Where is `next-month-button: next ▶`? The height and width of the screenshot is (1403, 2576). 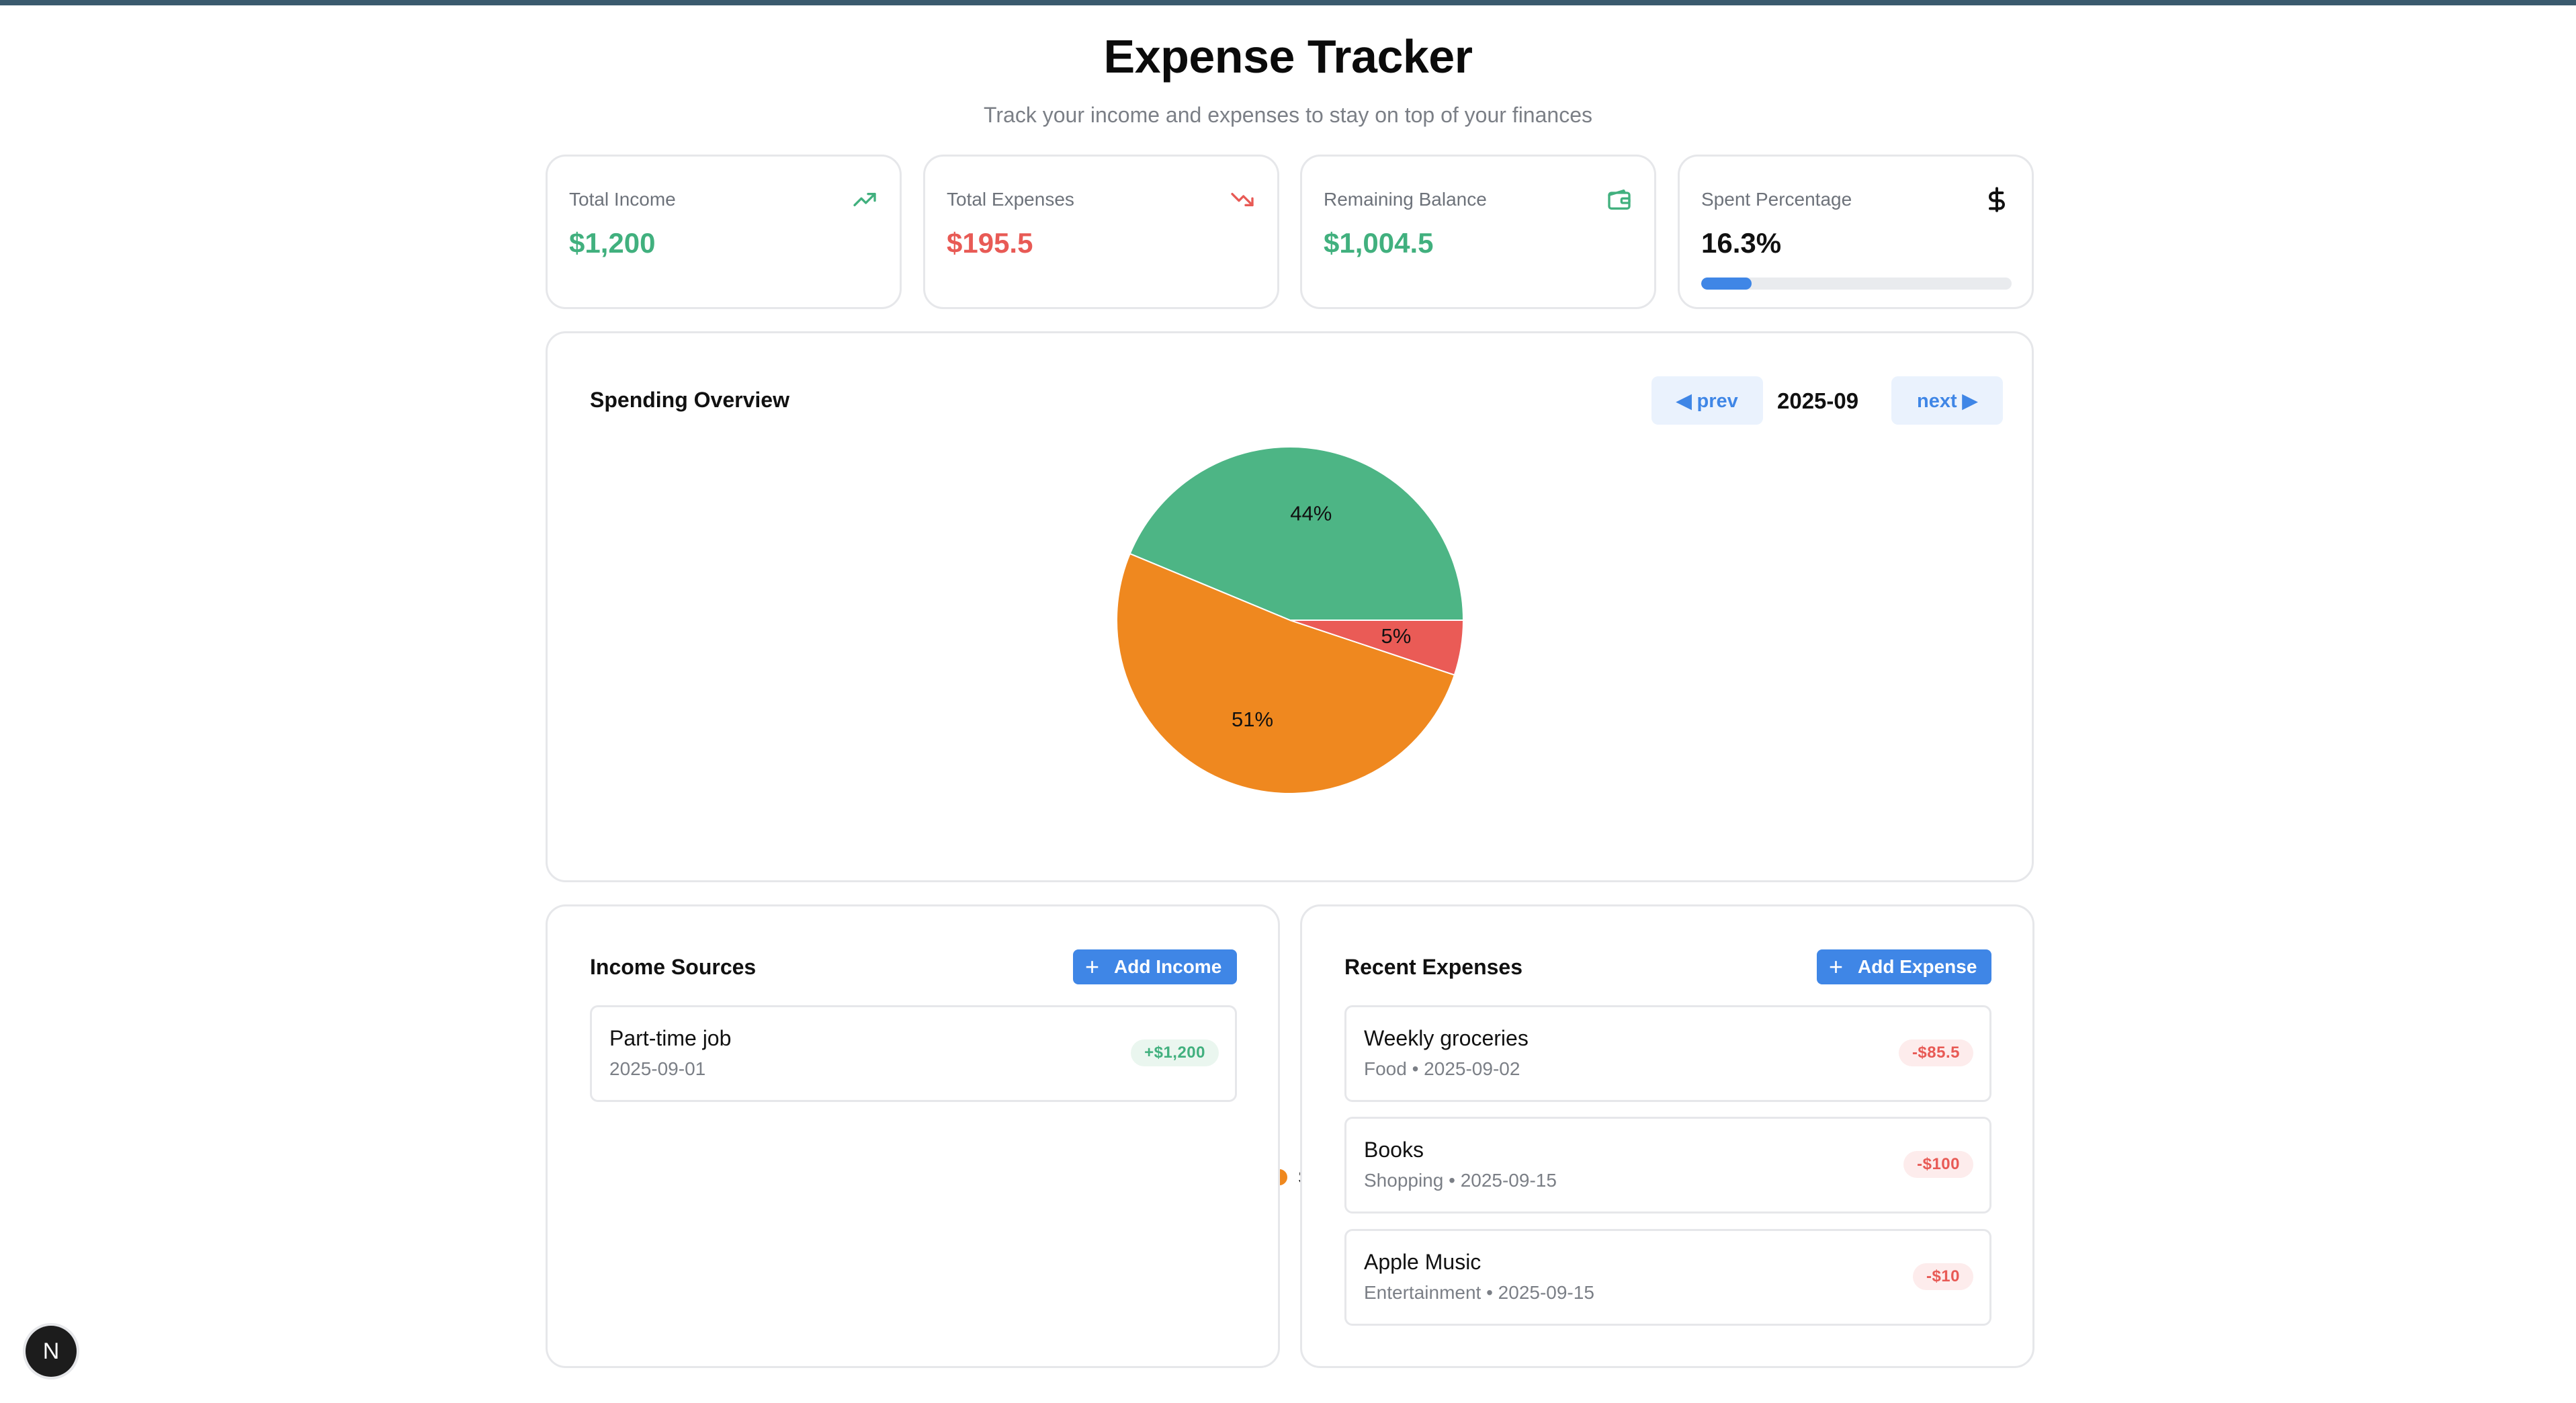 next-month-button: next ▶ is located at coordinates (1947, 400).